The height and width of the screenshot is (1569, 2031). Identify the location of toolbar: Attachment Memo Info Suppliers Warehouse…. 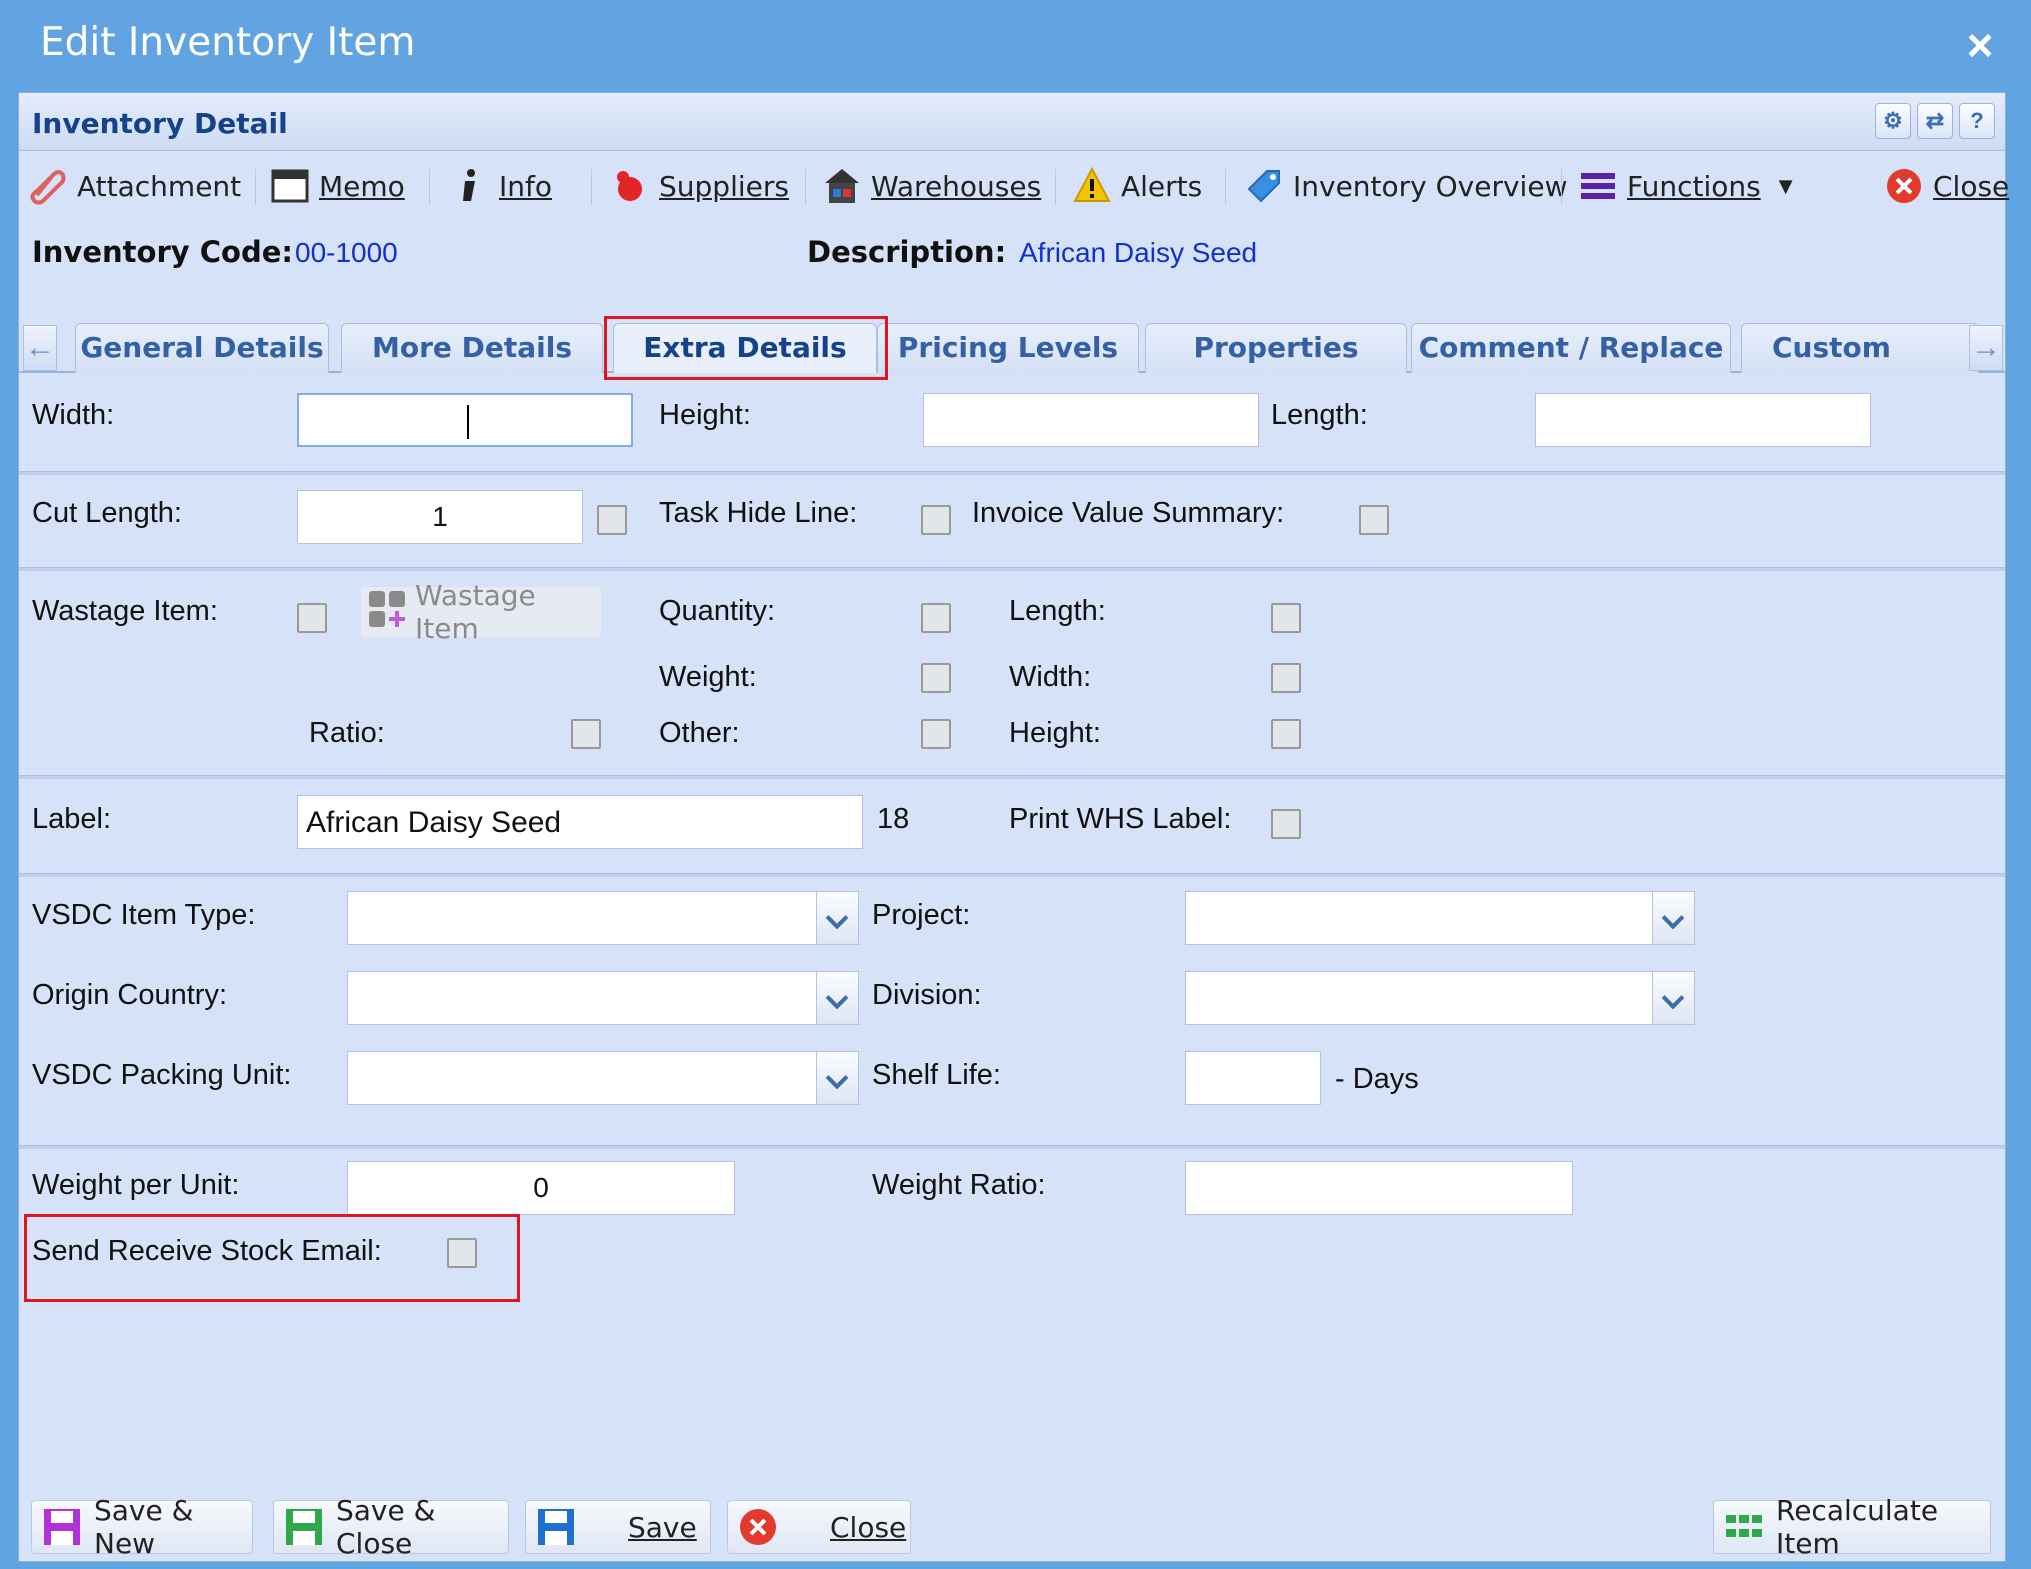
(1014, 186).